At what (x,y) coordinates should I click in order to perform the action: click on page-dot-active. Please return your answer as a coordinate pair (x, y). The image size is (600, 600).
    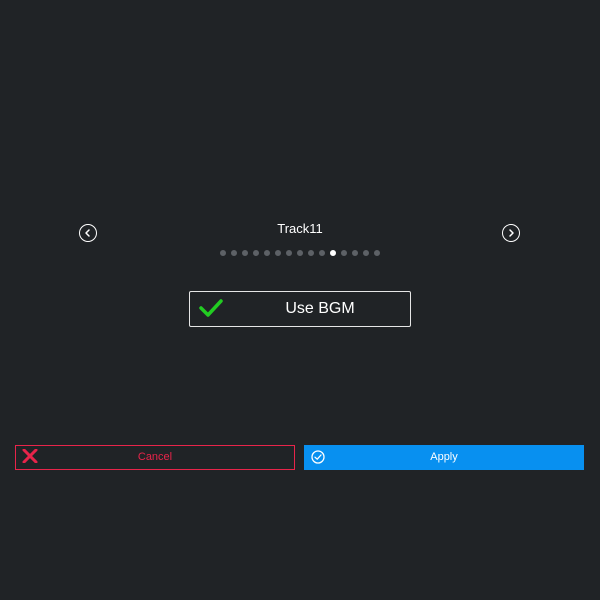
    Looking at the image, I should click on (333, 253).